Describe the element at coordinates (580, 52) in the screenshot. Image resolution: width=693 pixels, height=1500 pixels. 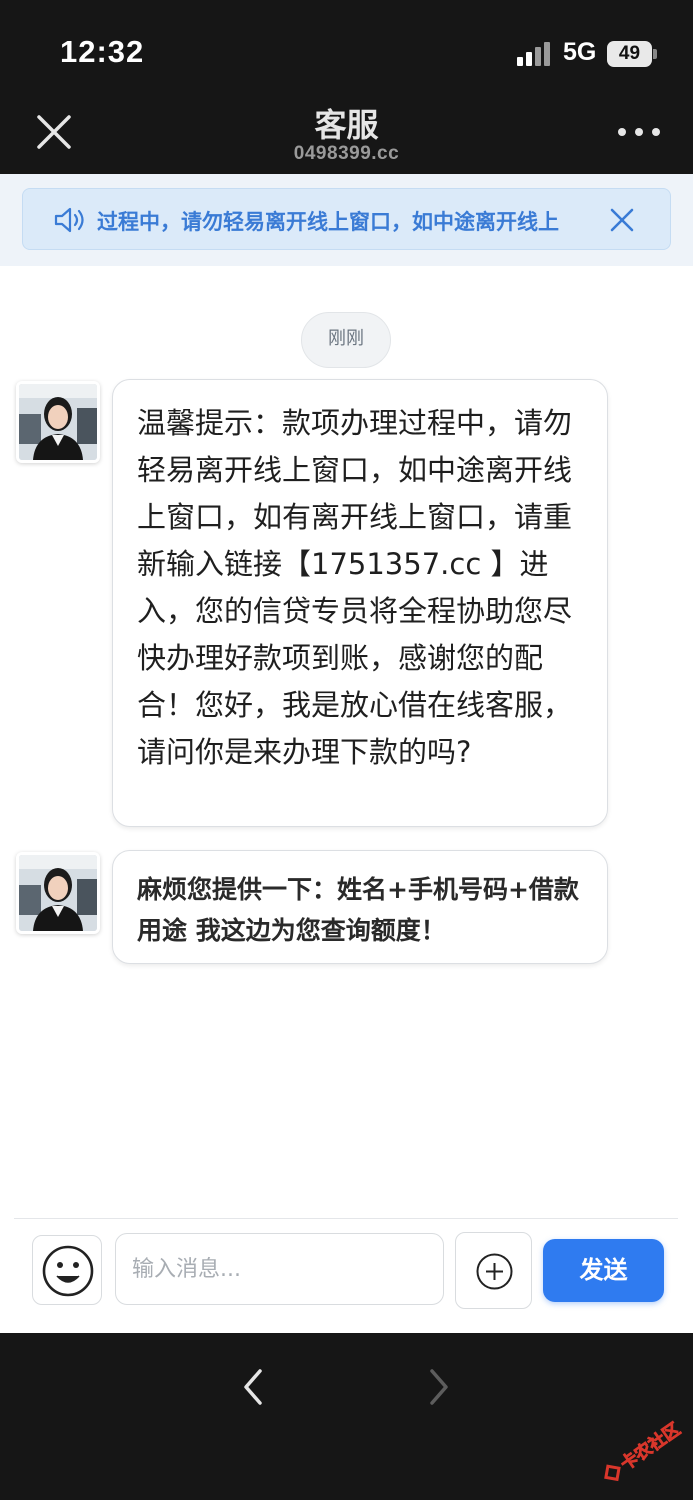
I see `network-label: 5G` at that location.